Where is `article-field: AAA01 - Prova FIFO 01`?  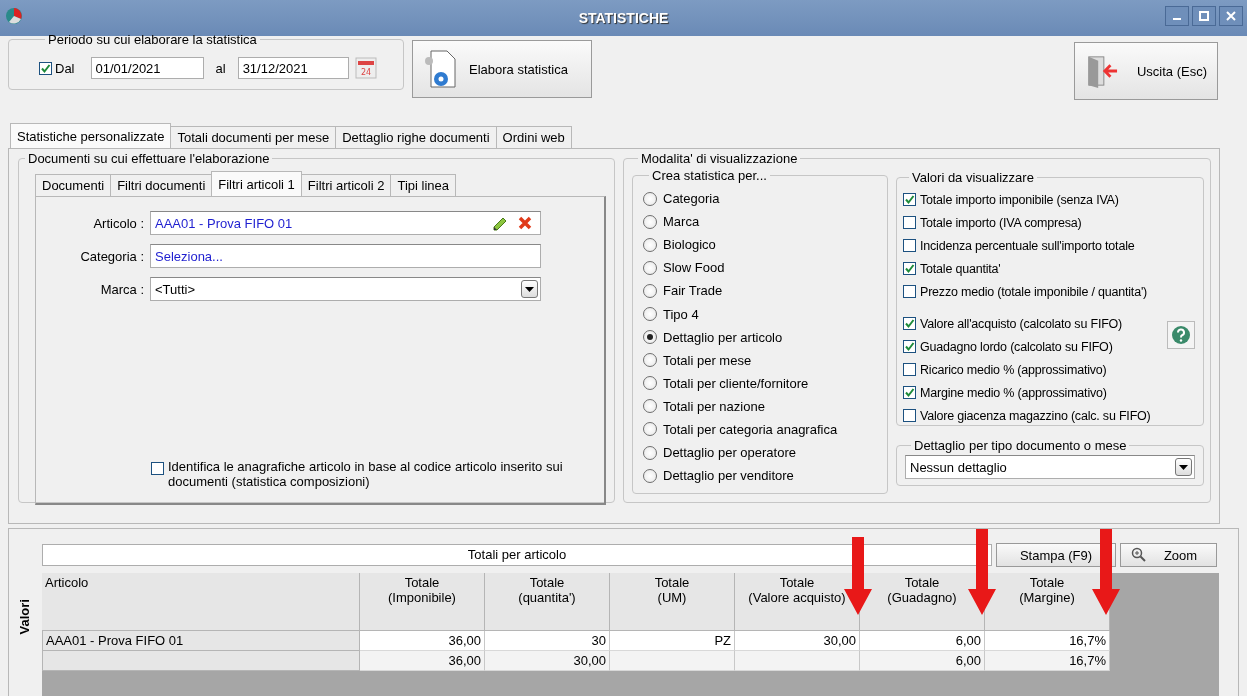
article-field: AAA01 - Prova FIFO 01 is located at coordinates (345, 223).